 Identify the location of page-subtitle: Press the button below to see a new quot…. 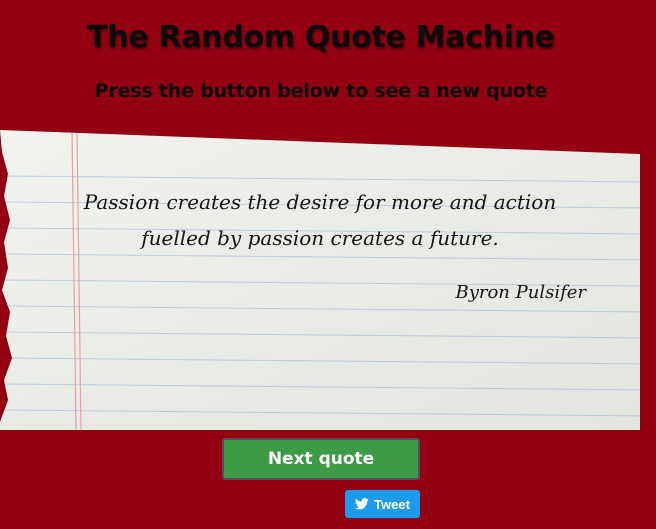
(321, 91).